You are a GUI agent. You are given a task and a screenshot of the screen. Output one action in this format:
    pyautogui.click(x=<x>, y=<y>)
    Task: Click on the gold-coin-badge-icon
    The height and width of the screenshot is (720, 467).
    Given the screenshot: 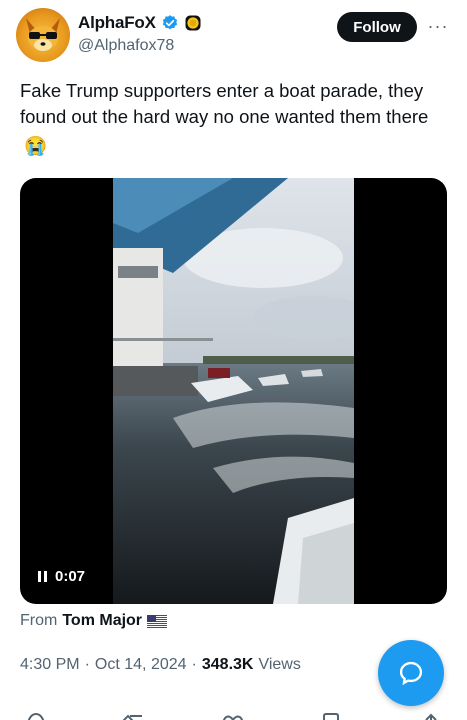 What is the action you would take?
    pyautogui.click(x=193, y=23)
    